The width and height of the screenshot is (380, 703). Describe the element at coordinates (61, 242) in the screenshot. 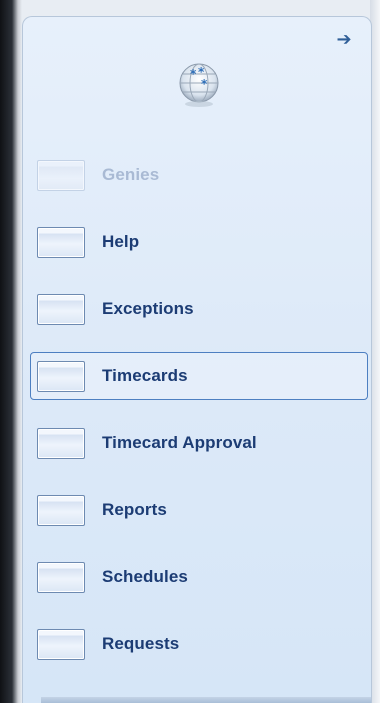

I see `help-tile-icon` at that location.